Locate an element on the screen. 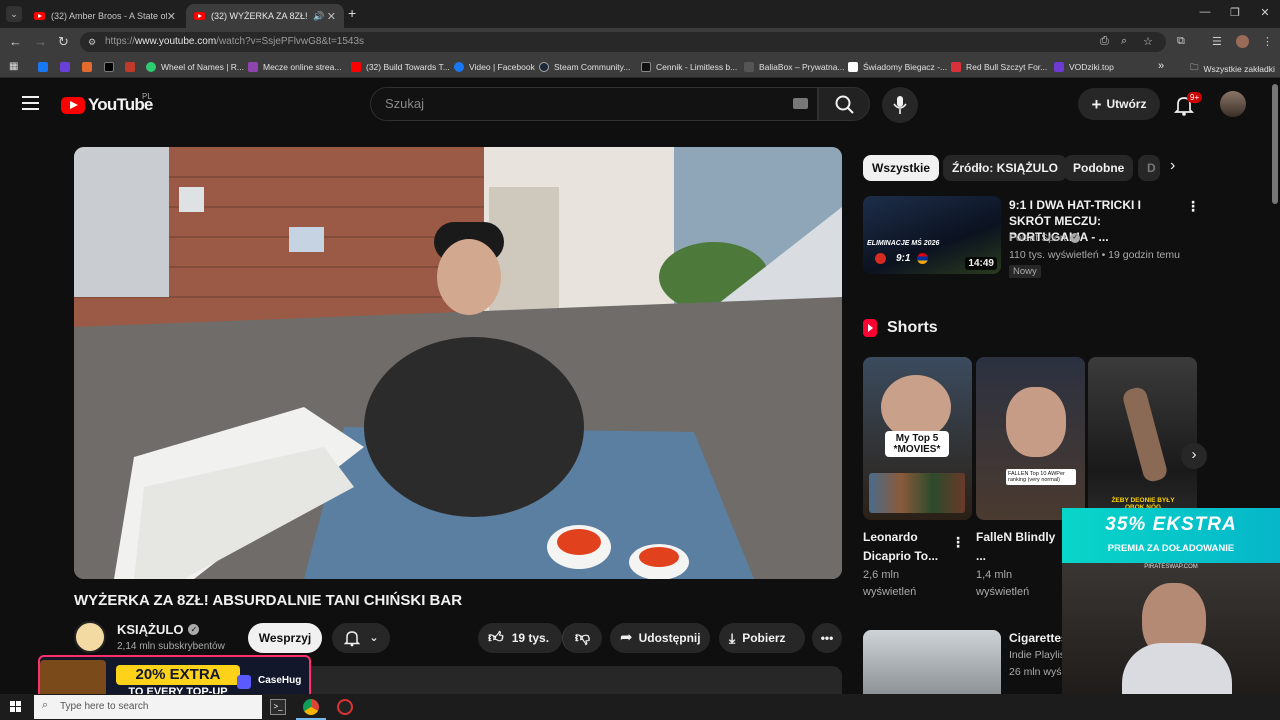  more-actions-button: ••• is located at coordinates (827, 638).